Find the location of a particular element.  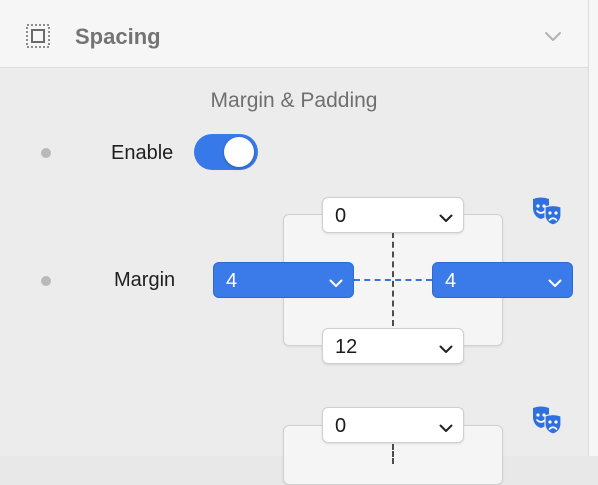

margin-right-value: 4 is located at coordinates (451, 281).